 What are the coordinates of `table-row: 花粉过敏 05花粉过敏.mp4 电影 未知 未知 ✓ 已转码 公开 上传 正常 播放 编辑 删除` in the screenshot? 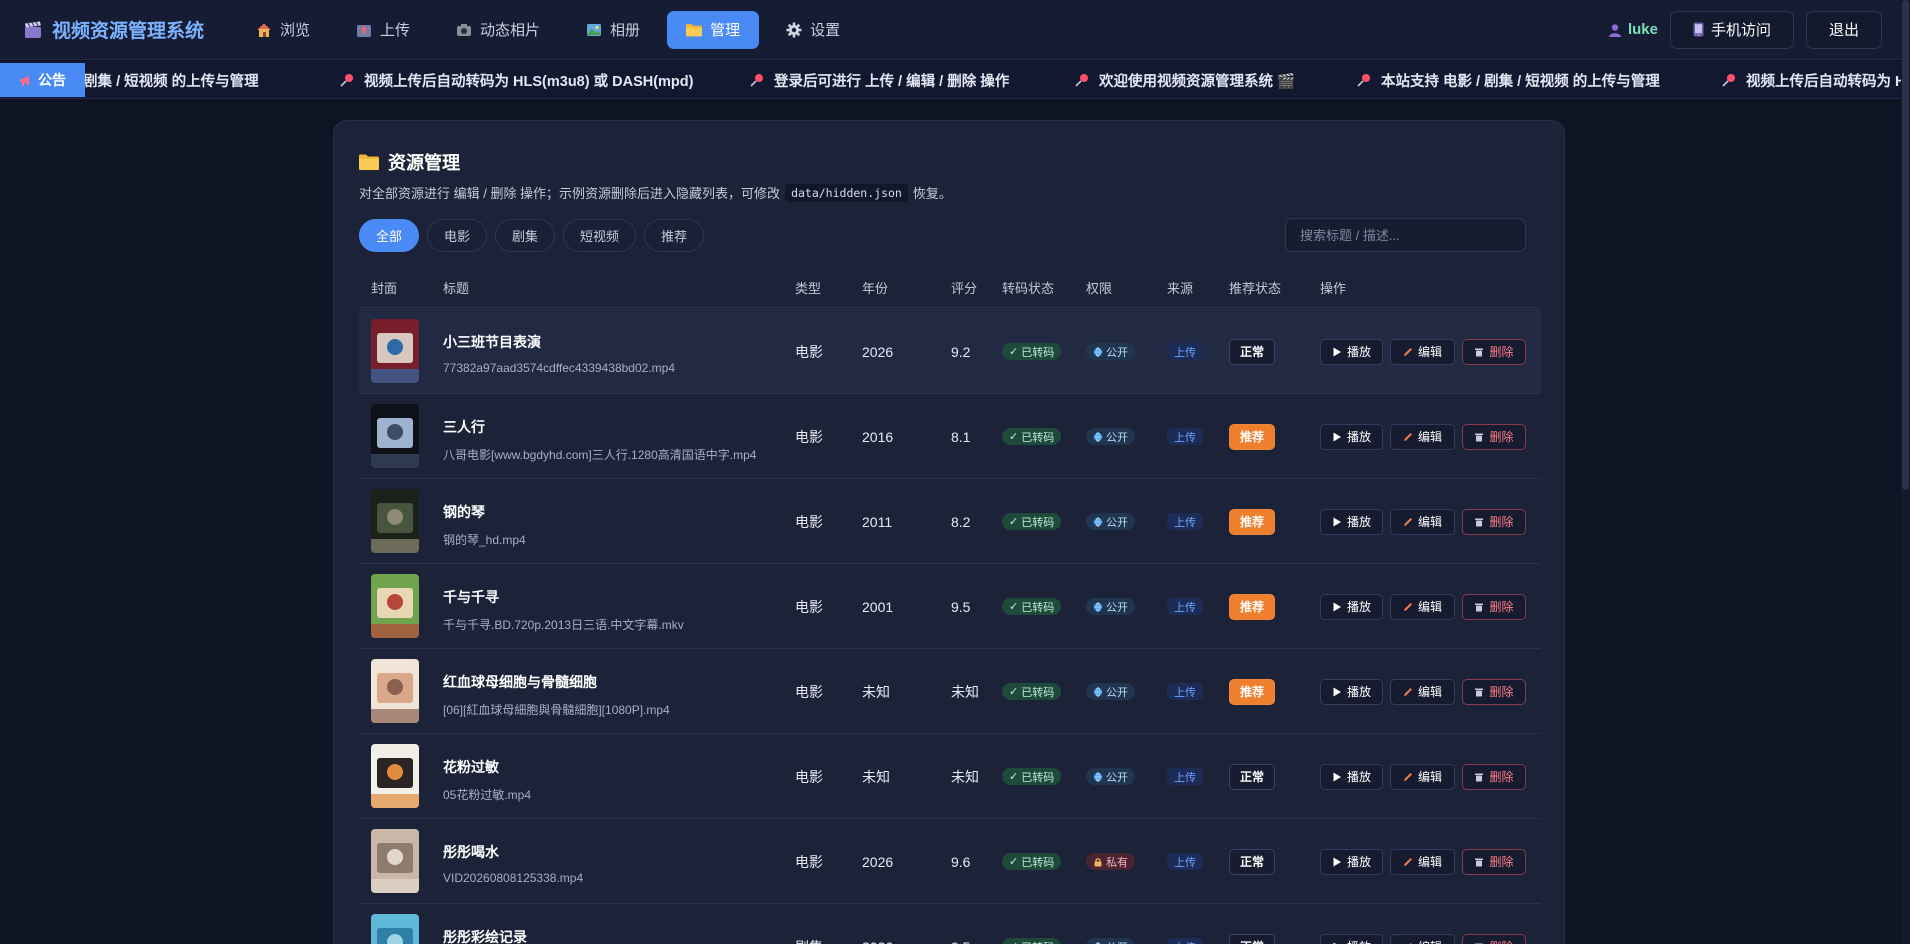 It's located at (950, 776).